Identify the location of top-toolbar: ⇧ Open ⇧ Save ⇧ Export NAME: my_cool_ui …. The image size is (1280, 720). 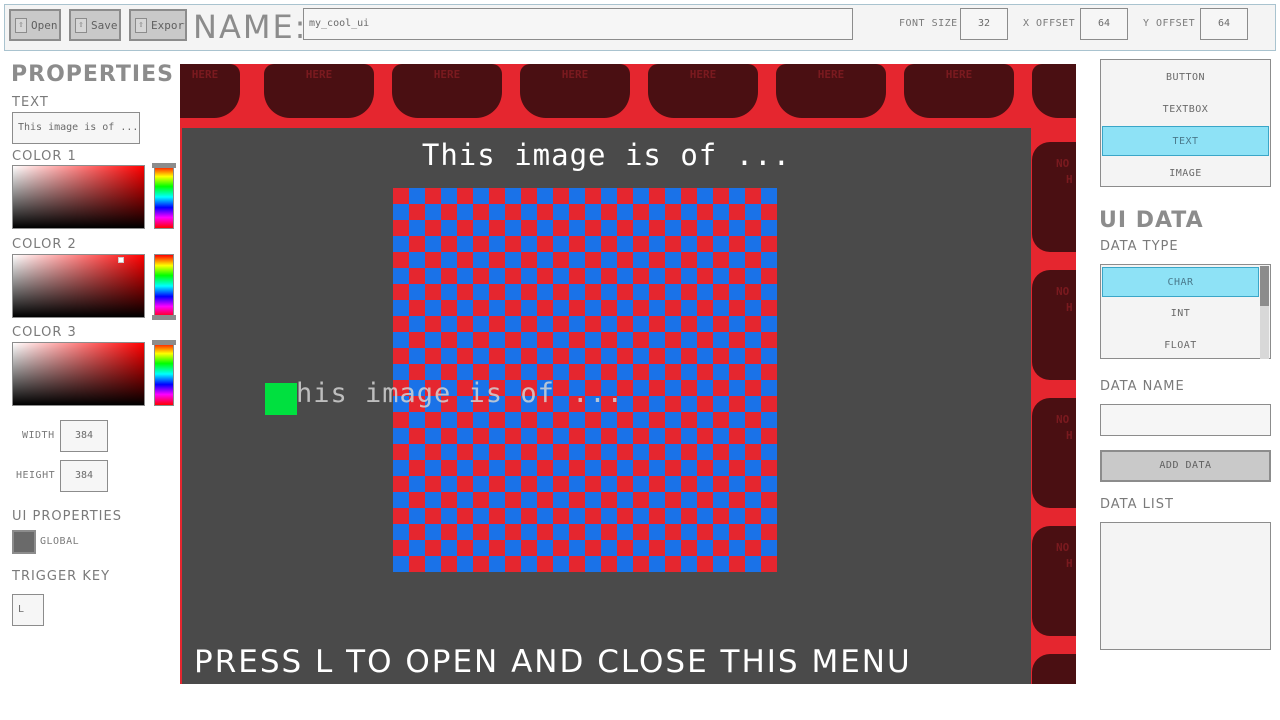
(640, 27).